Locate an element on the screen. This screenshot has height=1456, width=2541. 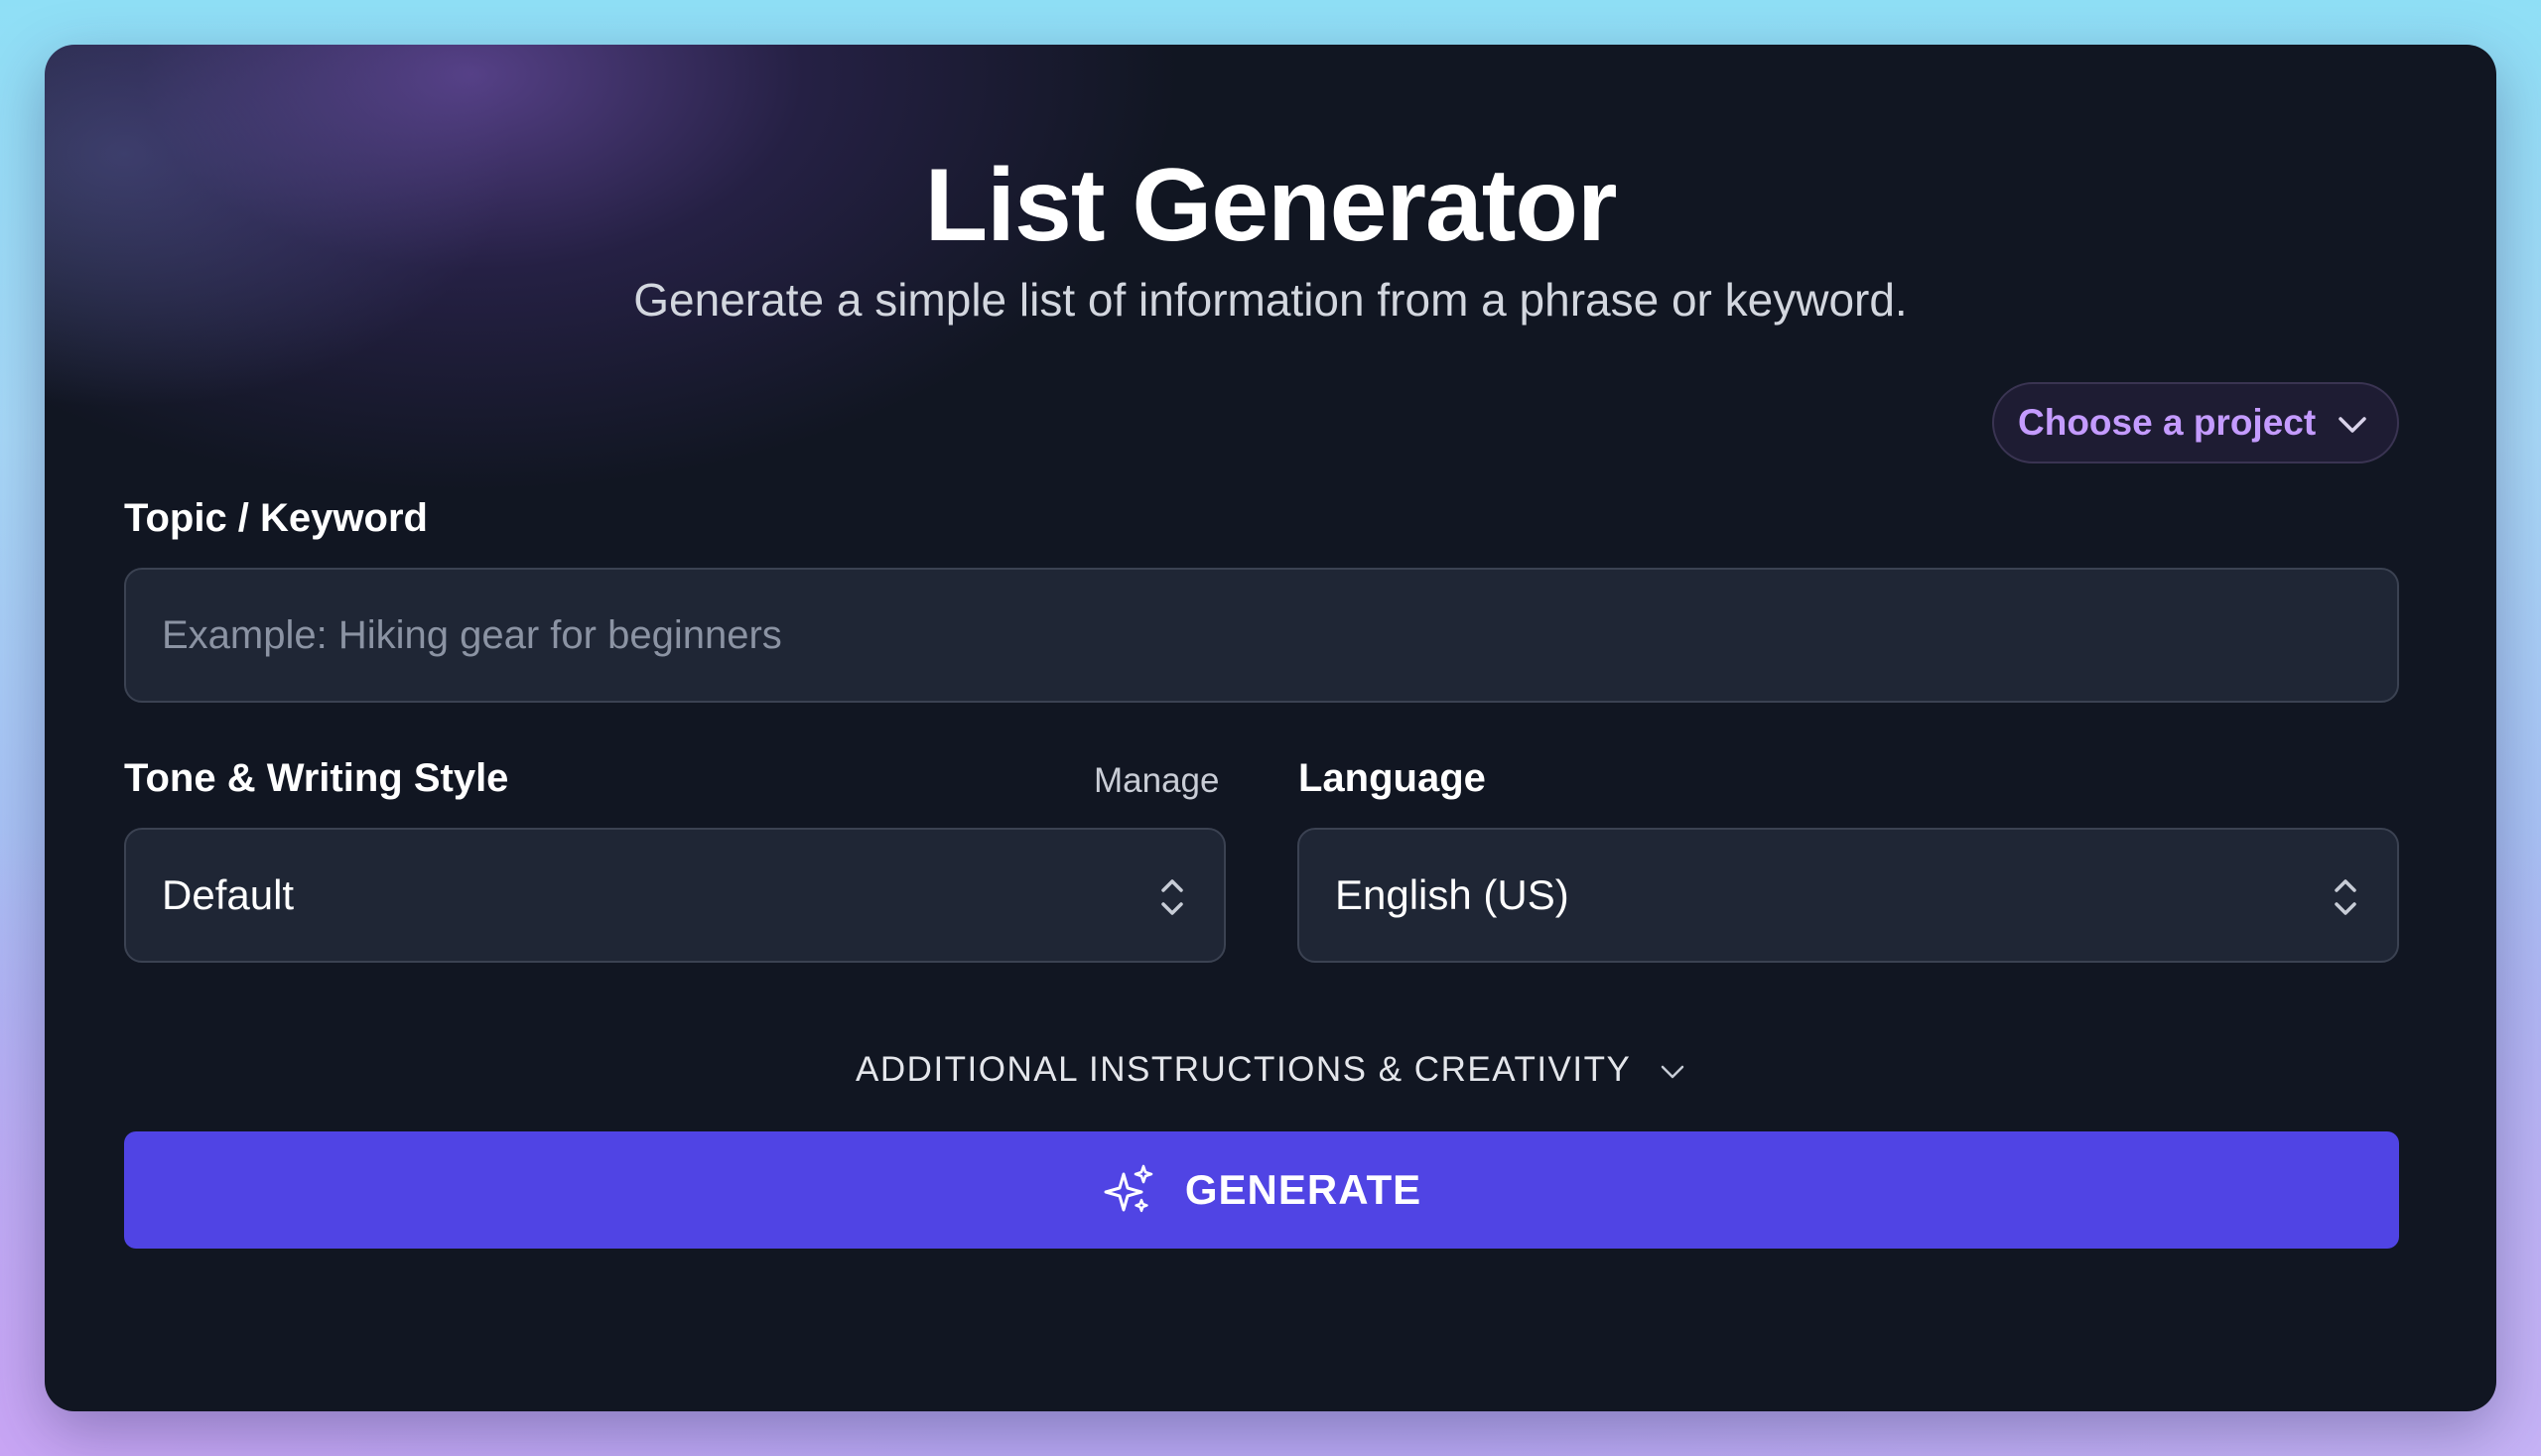
tone-select-value: Default is located at coordinates (228, 894).